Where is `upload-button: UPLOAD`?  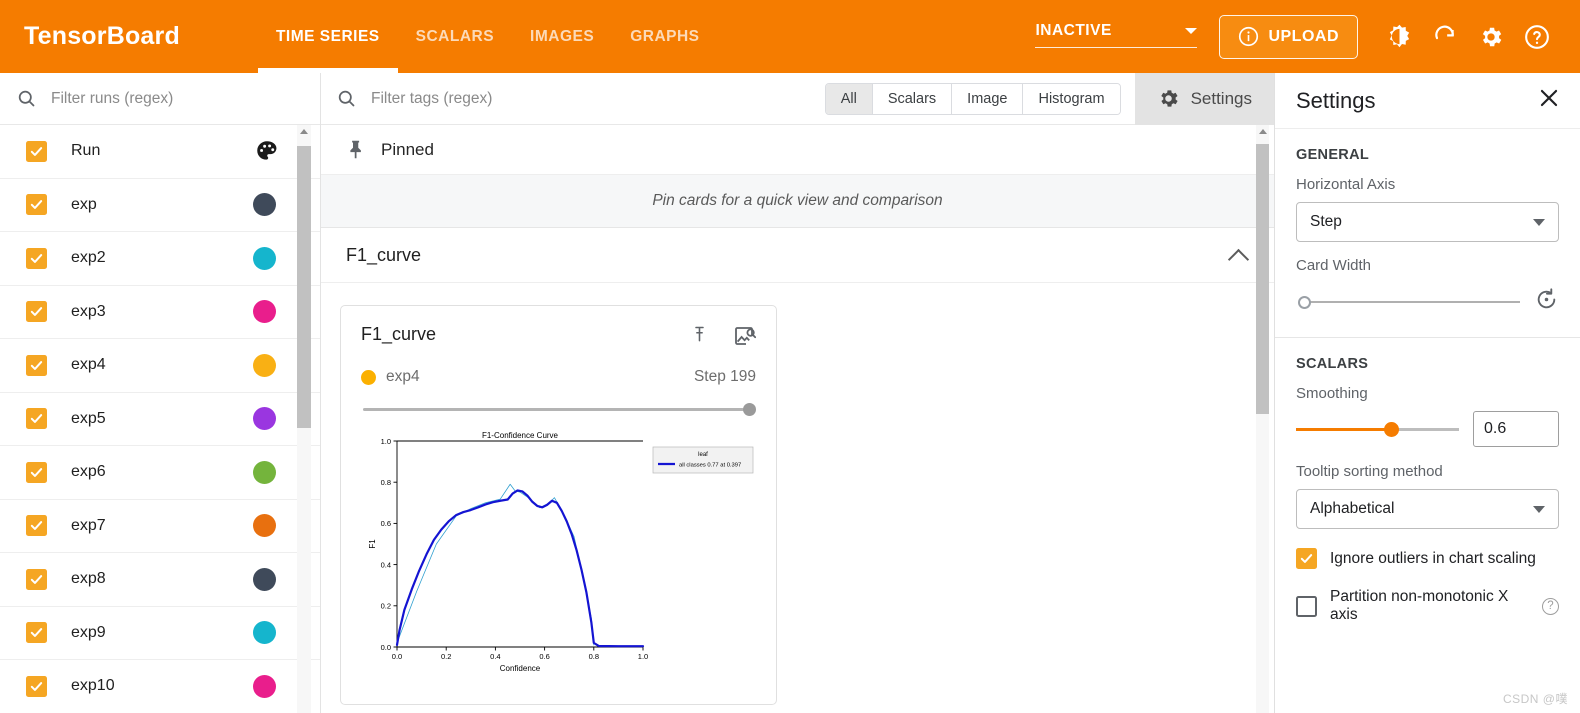
upload-button: UPLOAD is located at coordinates (1288, 36).